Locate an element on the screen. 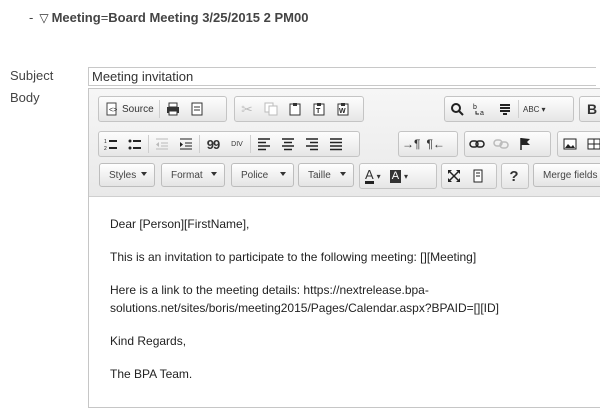 The height and width of the screenshot is (408, 600). align-left-icon is located at coordinates (264, 144).